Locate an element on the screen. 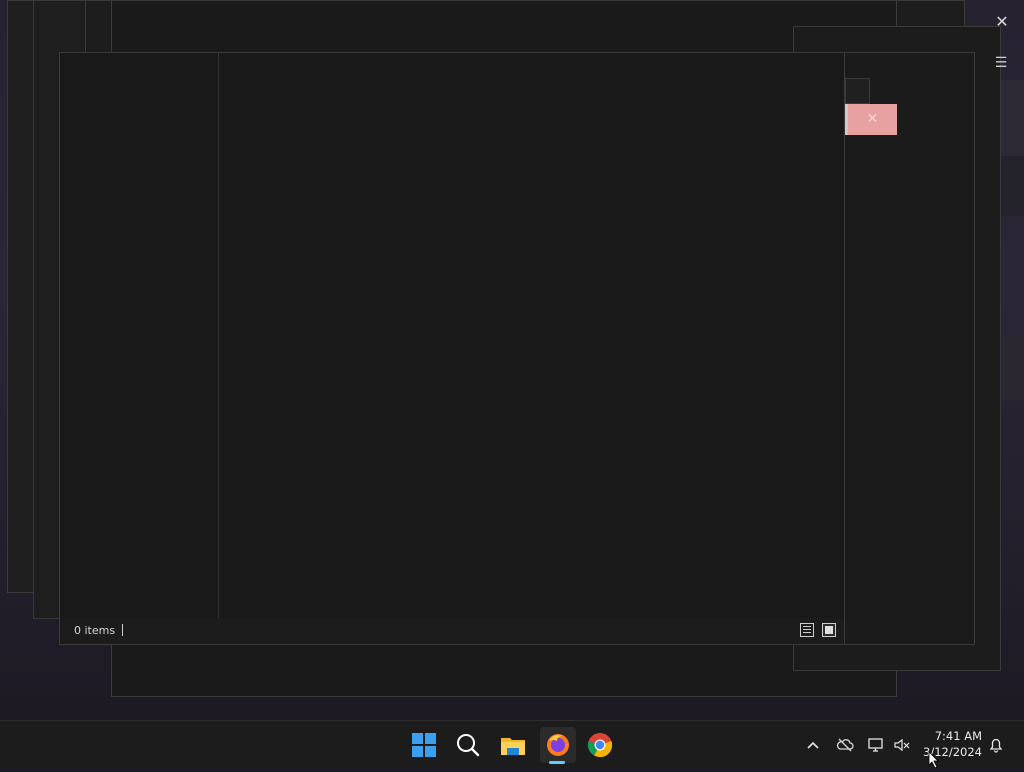 This screenshot has width=1024, height=772. chevron-up-icon is located at coordinates (813, 745).